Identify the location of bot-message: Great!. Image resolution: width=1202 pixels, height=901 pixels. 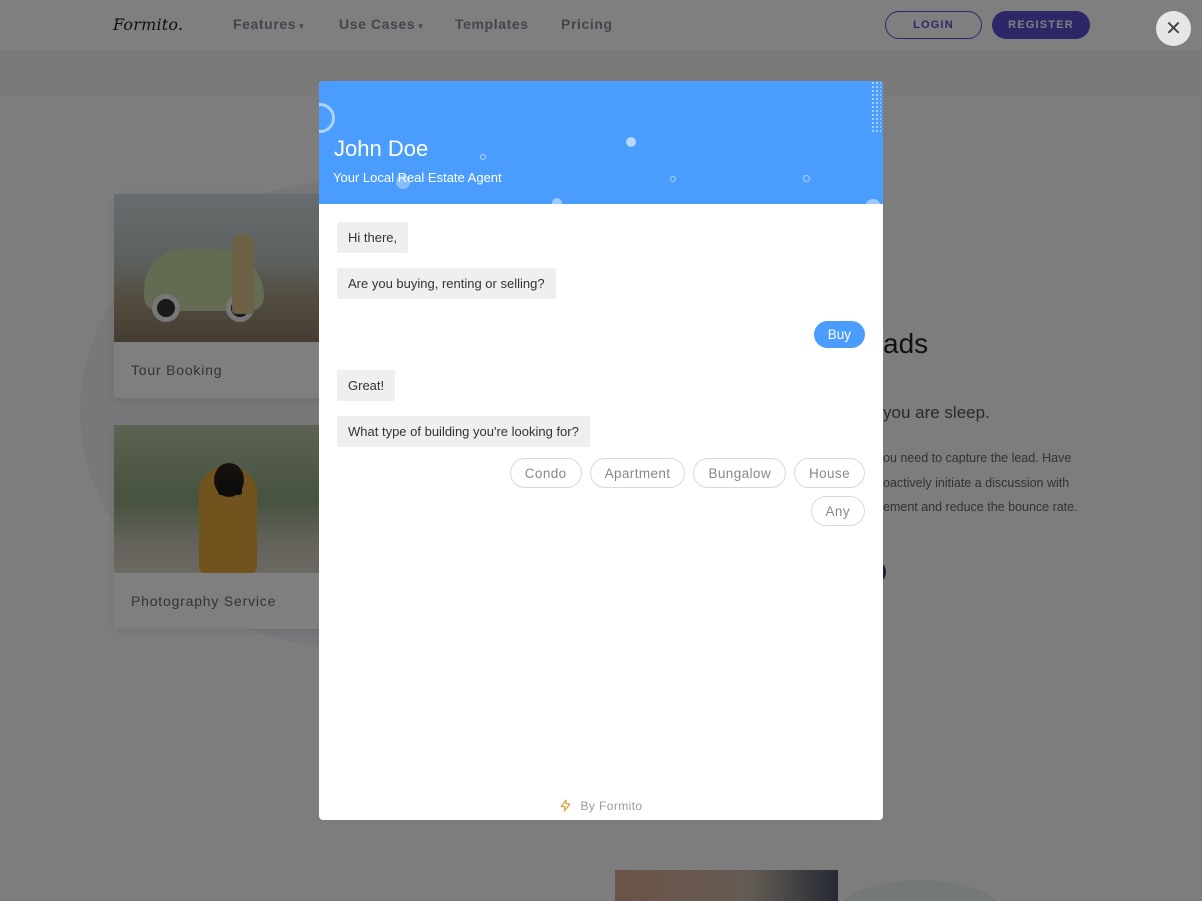
(366, 385).